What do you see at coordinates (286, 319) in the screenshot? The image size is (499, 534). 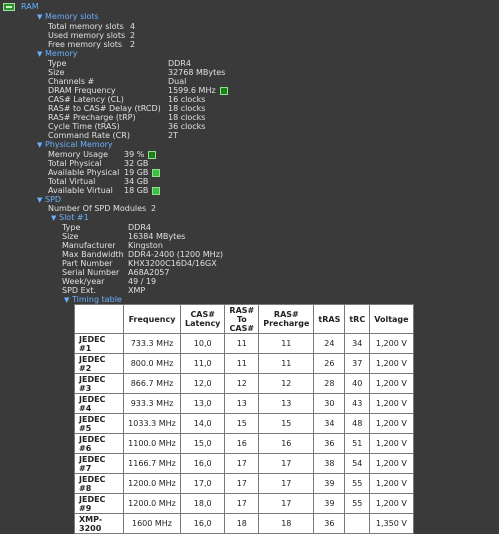 I see `column-header: RAS# Precharge` at bounding box center [286, 319].